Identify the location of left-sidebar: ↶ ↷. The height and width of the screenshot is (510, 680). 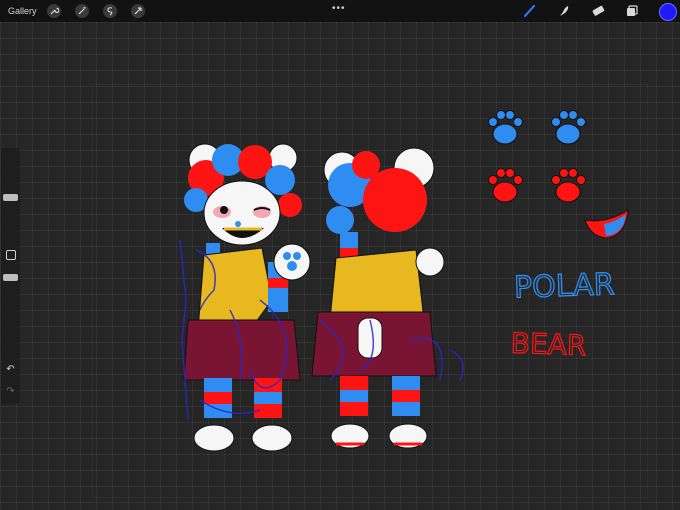
(10, 276).